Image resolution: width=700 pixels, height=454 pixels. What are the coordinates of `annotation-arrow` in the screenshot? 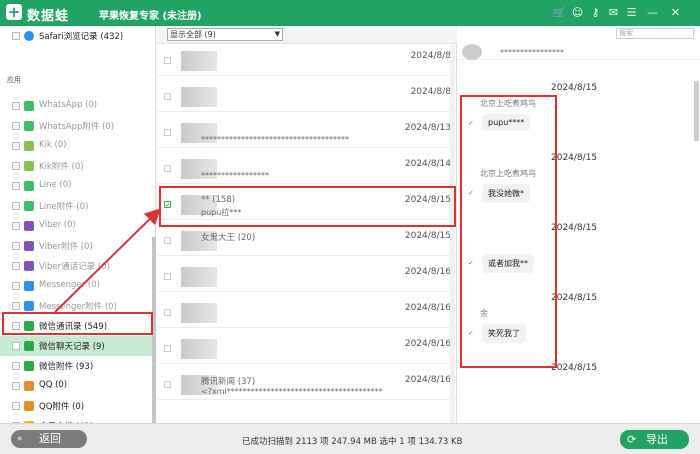 It's located at (107, 260).